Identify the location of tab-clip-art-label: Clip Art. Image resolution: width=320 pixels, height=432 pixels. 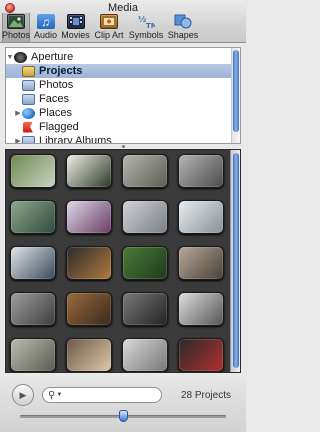
(109, 35).